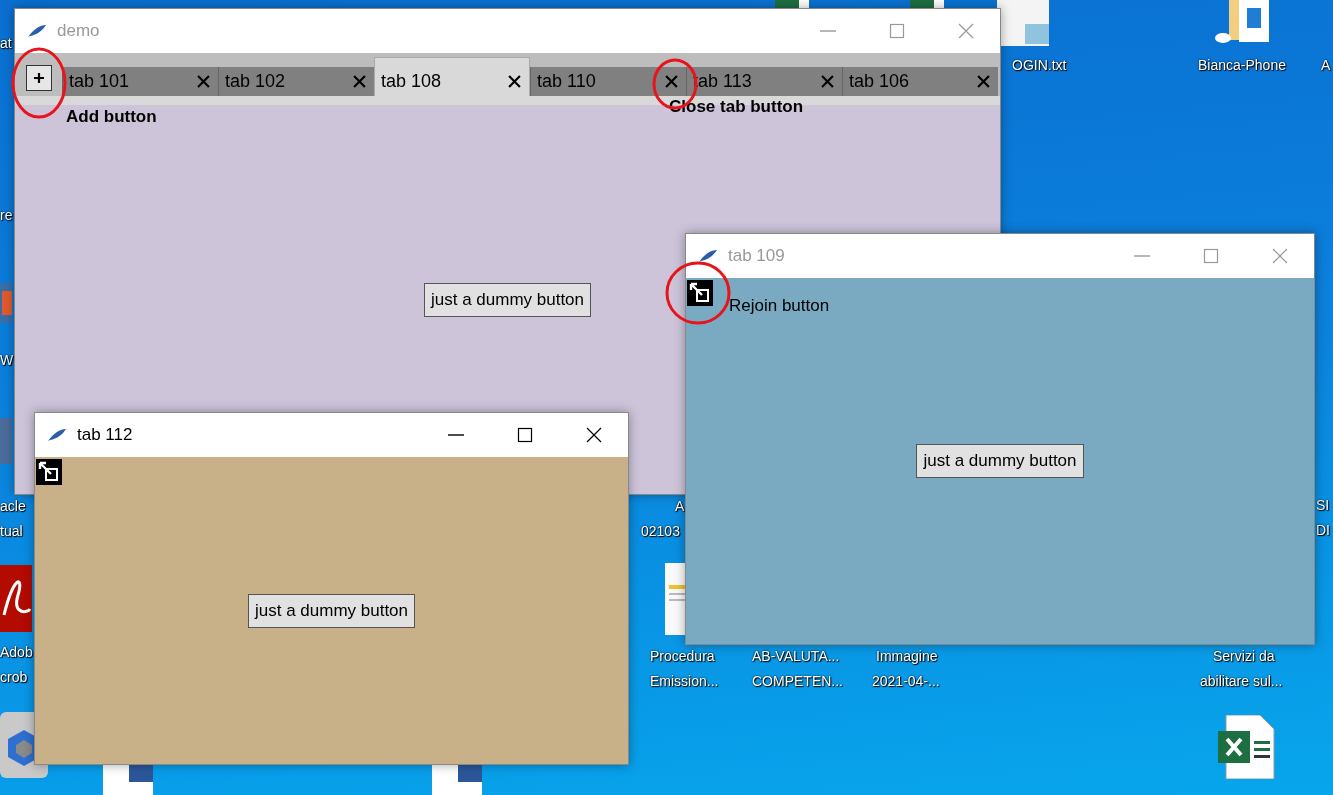 Image resolution: width=1333 pixels, height=795 pixels. I want to click on plus-icon, so click(39, 77).